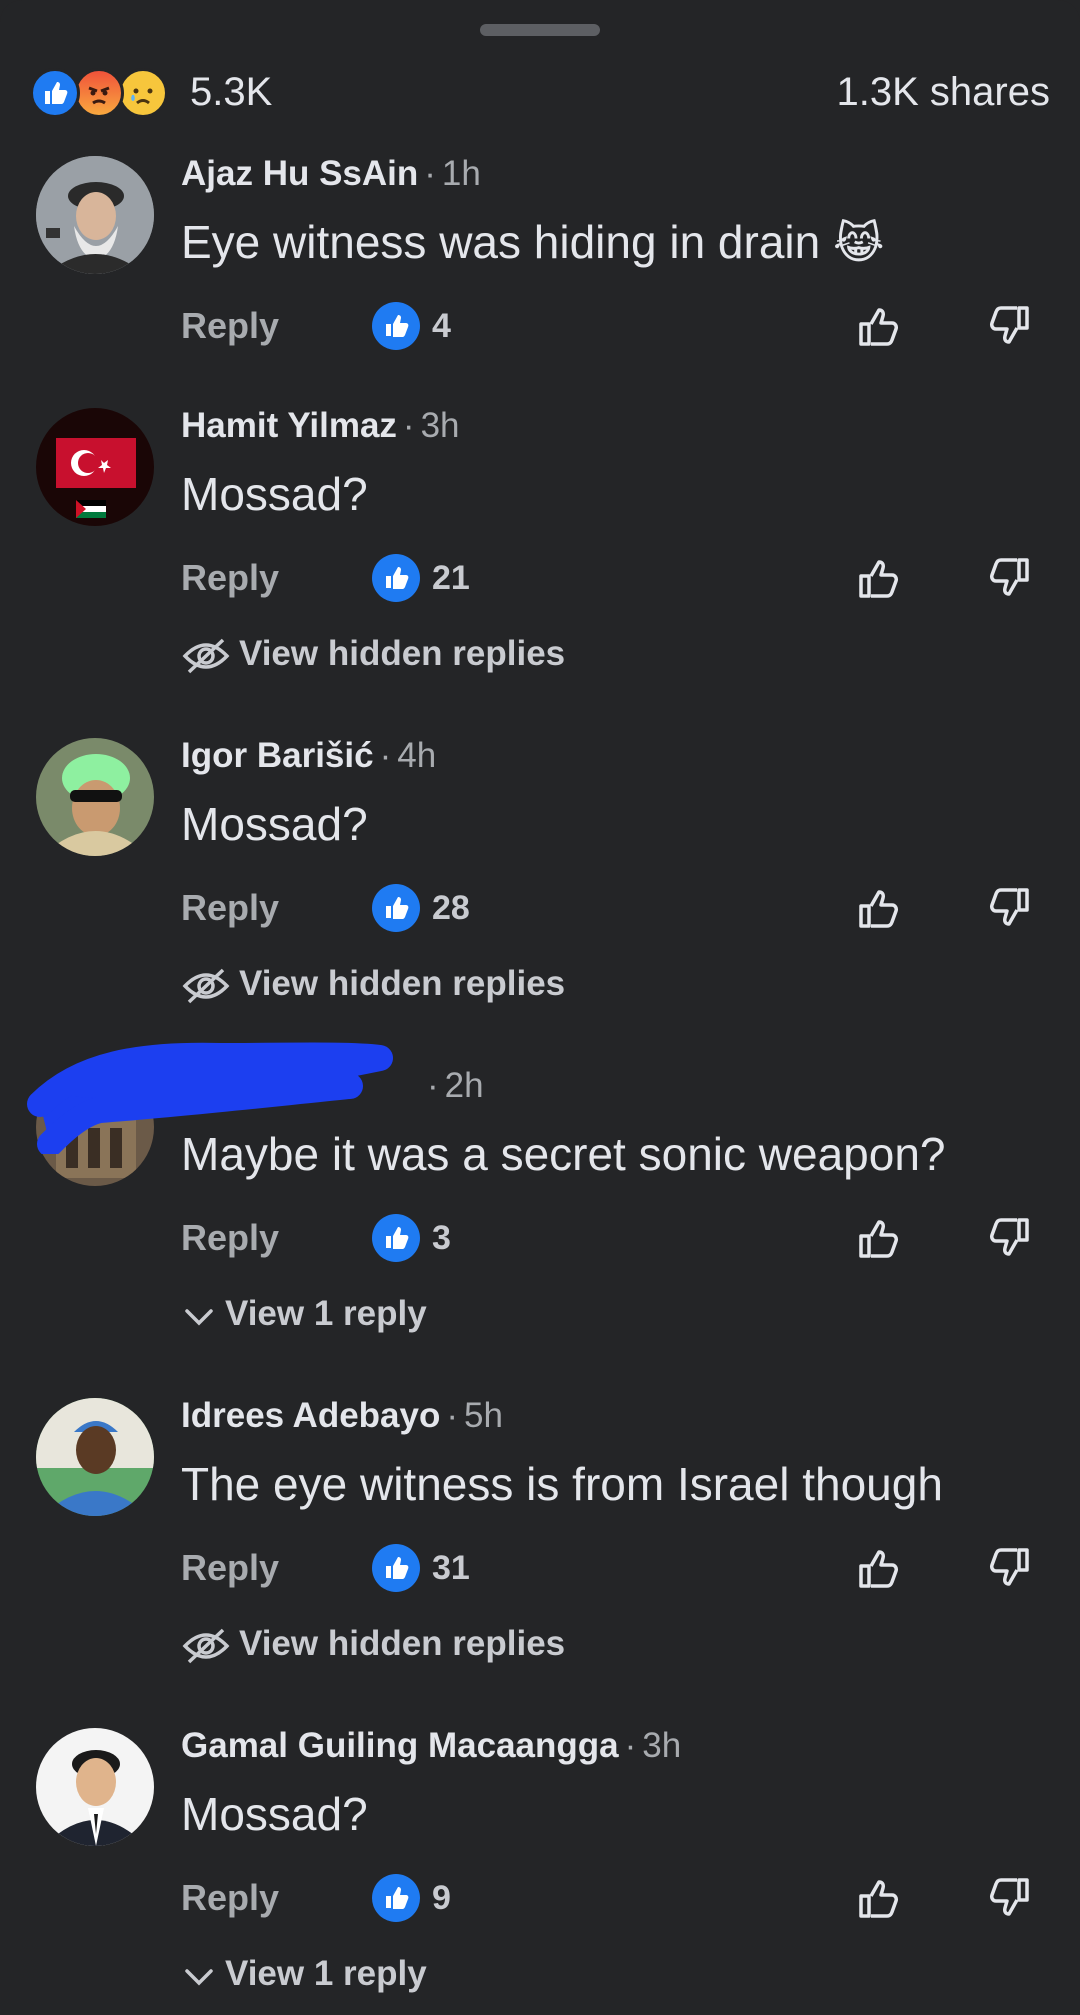  What do you see at coordinates (611, 908) in the screenshot?
I see `comment-actions: Reply 28` at bounding box center [611, 908].